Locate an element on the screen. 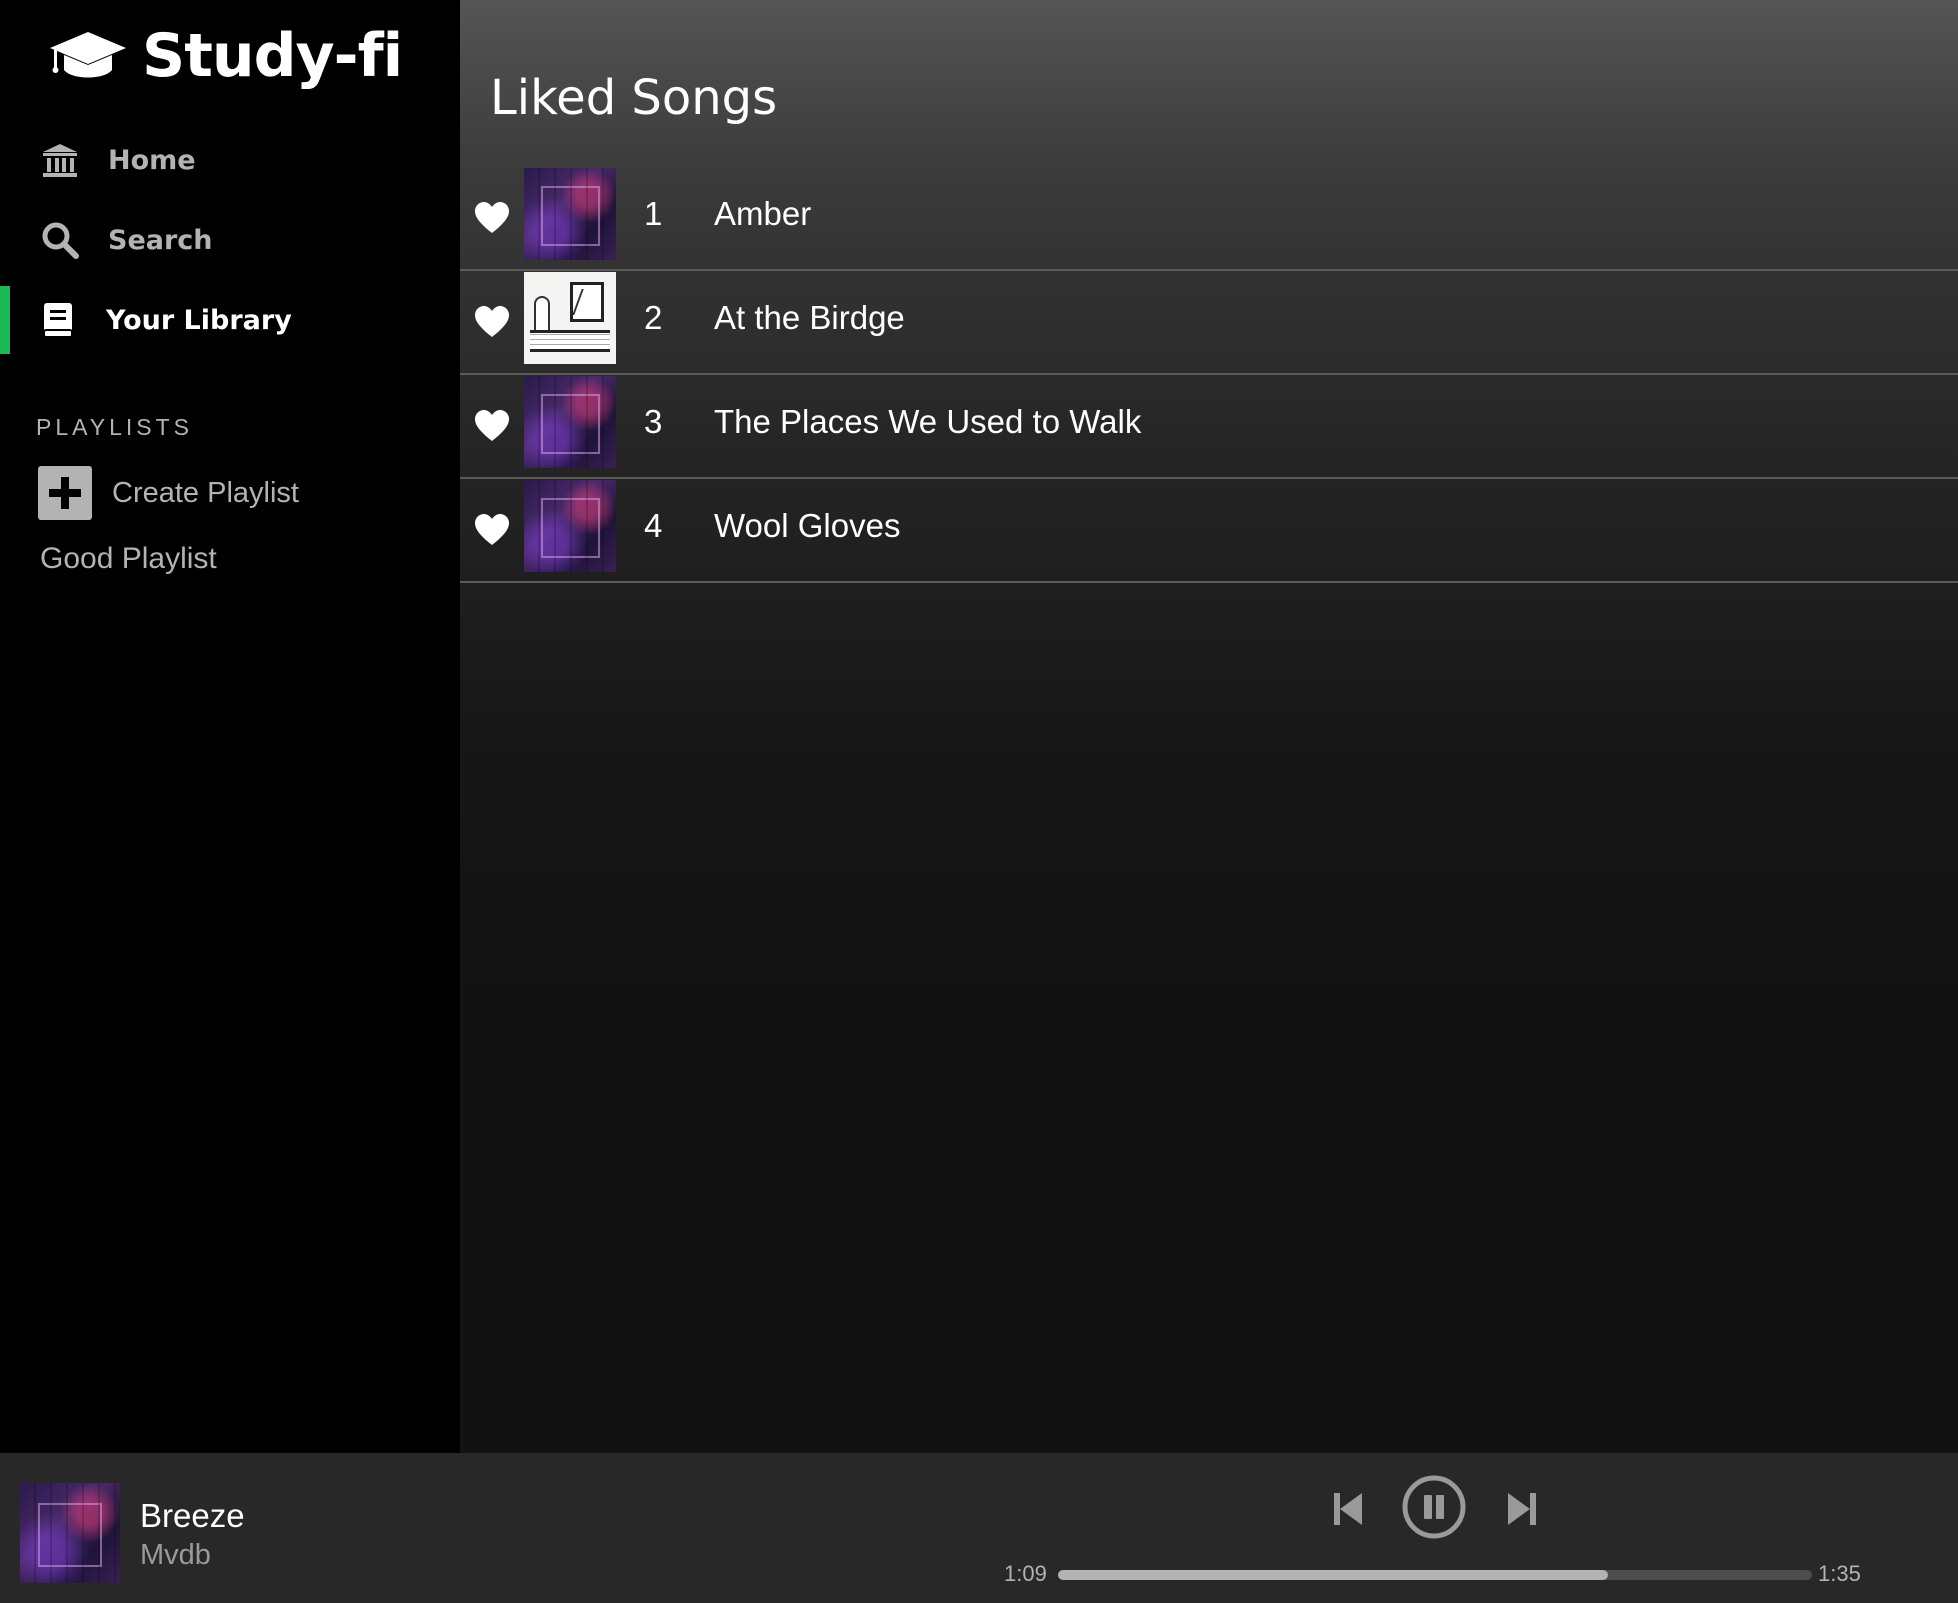  now-playing-artist: Mvdb is located at coordinates (175, 1555).